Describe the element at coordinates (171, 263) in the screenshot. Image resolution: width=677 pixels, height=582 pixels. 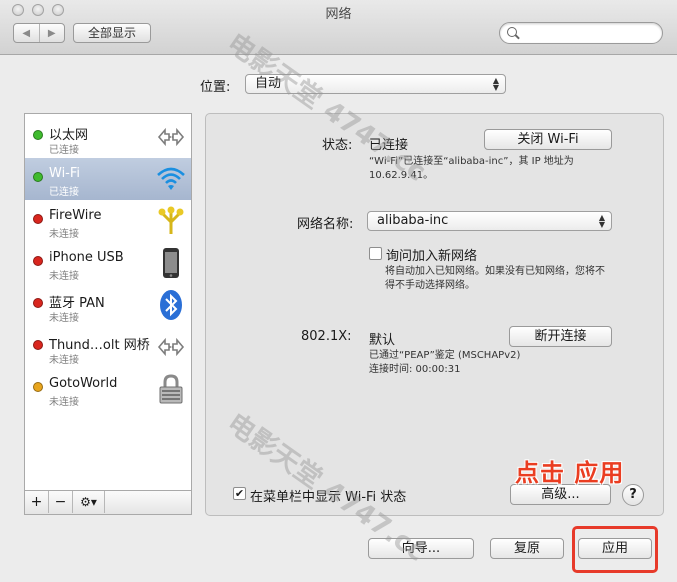
I see `iphone-icon` at that location.